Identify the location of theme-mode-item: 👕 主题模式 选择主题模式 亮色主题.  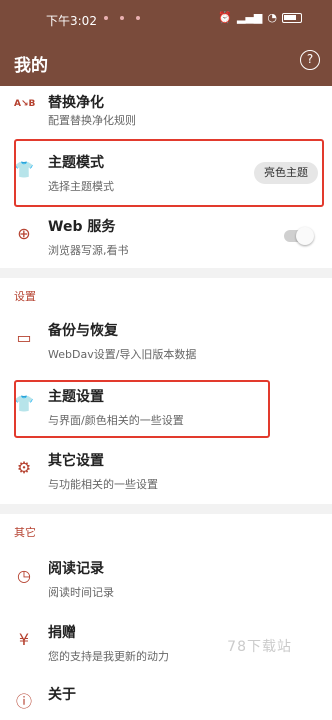
(166, 172).